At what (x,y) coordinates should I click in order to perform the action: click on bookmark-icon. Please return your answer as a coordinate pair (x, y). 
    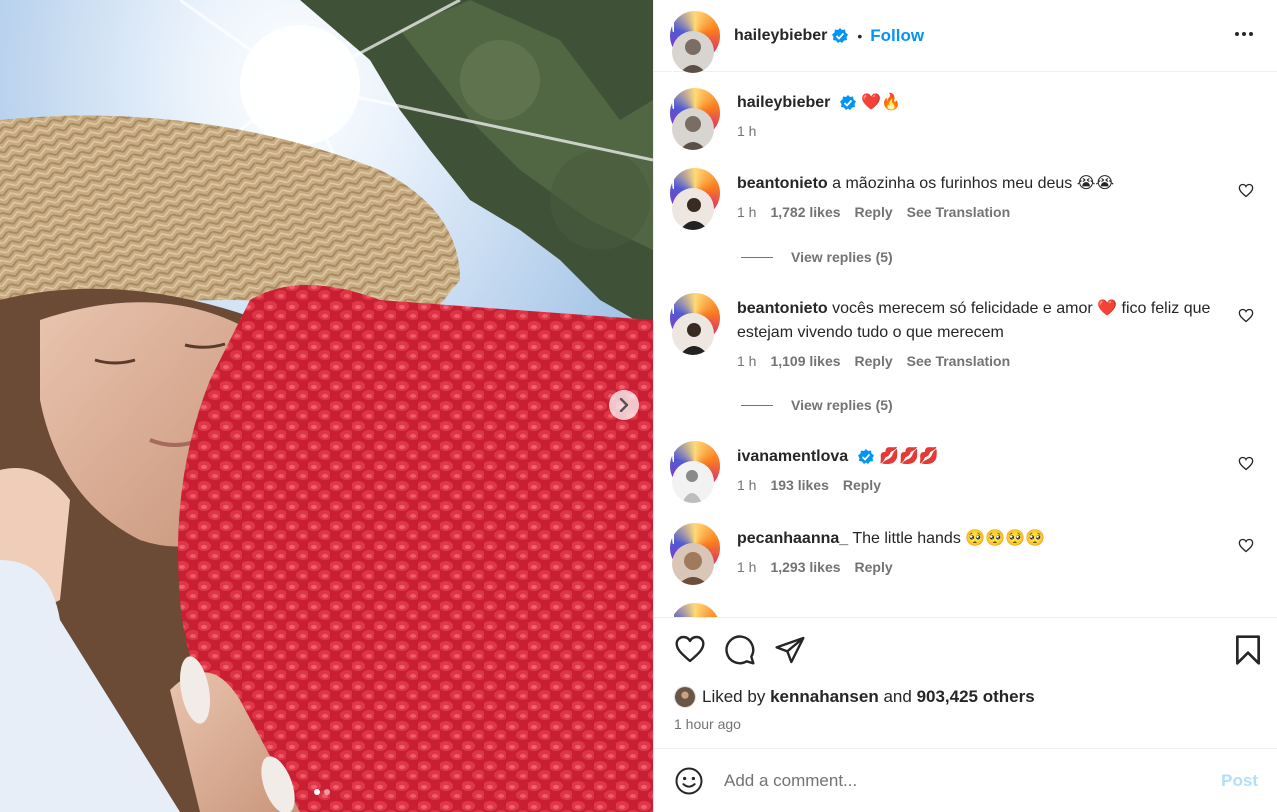
    Looking at the image, I should click on (1248, 650).